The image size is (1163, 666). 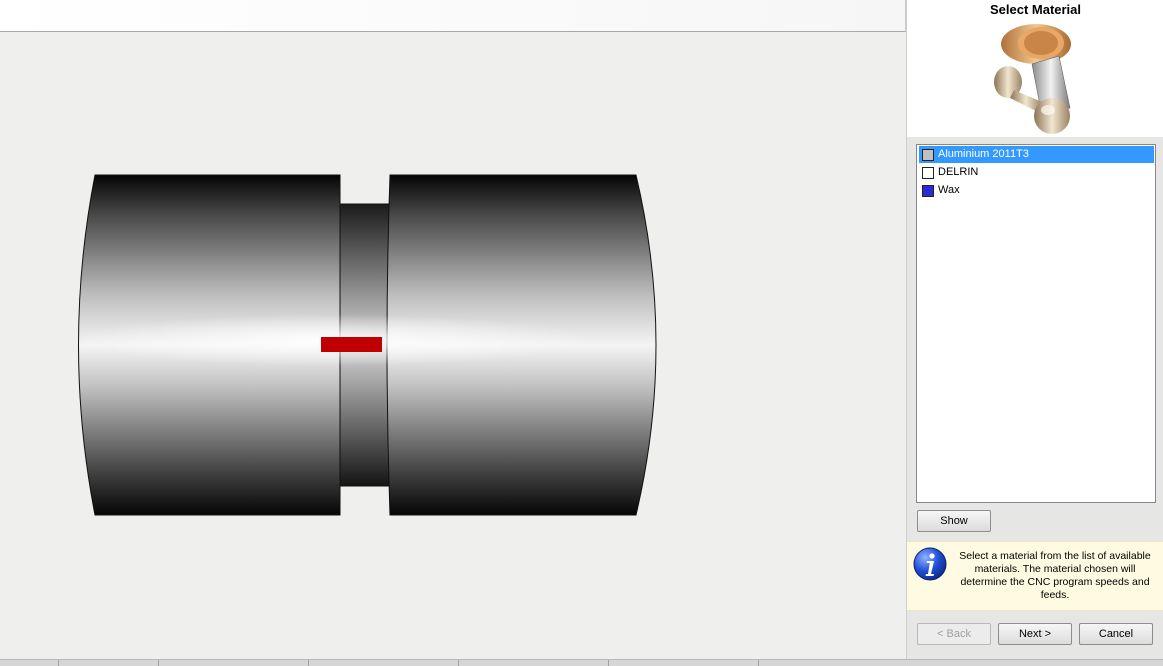 I want to click on show-button: Show, so click(x=954, y=521).